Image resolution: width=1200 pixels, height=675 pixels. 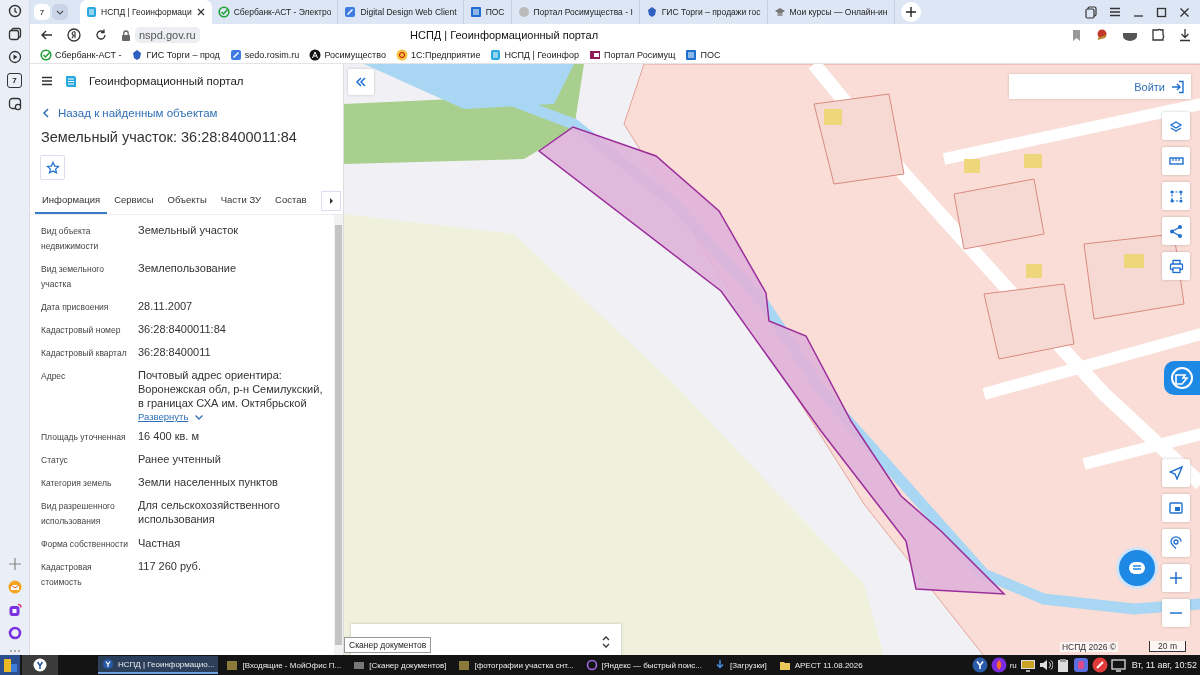 What do you see at coordinates (1176, 473) in the screenshot?
I see `locate-button` at bounding box center [1176, 473].